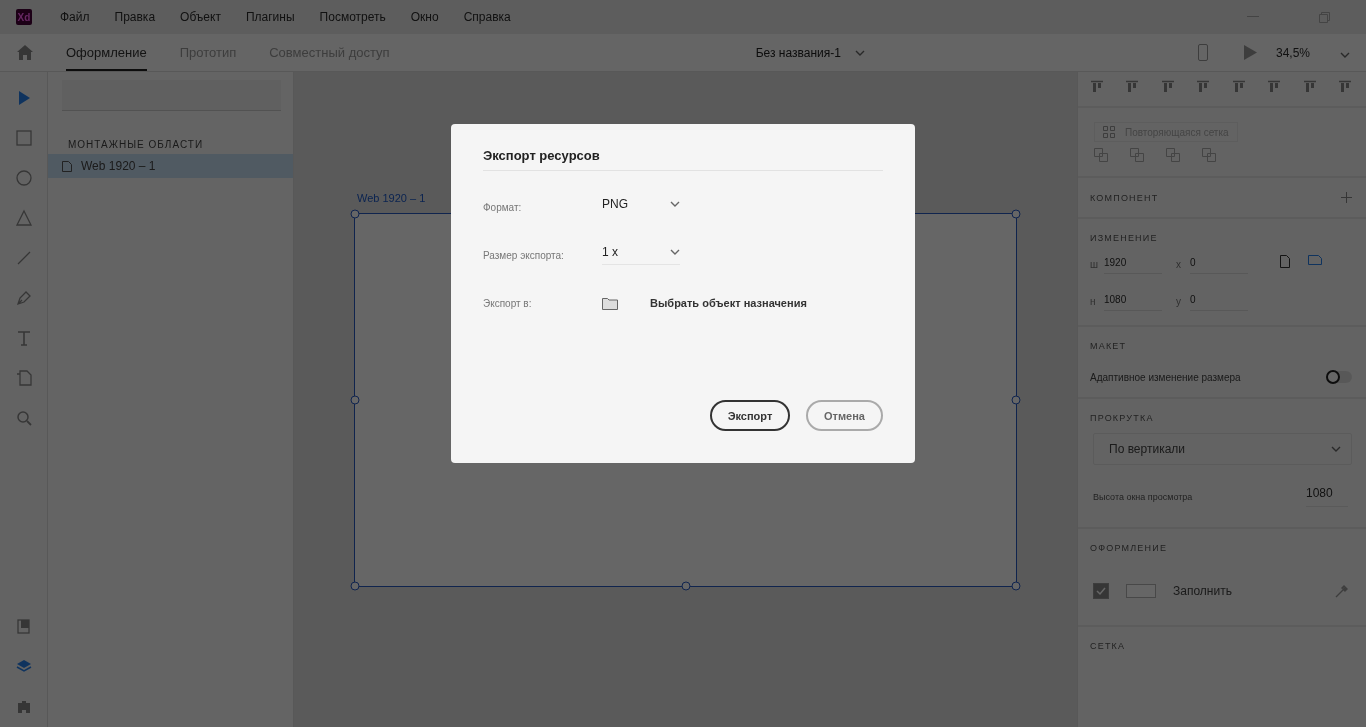 The height and width of the screenshot is (727, 1366). What do you see at coordinates (1122, 418) in the screenshot?
I see `section-heading: ПРОКРУТКА` at bounding box center [1122, 418].